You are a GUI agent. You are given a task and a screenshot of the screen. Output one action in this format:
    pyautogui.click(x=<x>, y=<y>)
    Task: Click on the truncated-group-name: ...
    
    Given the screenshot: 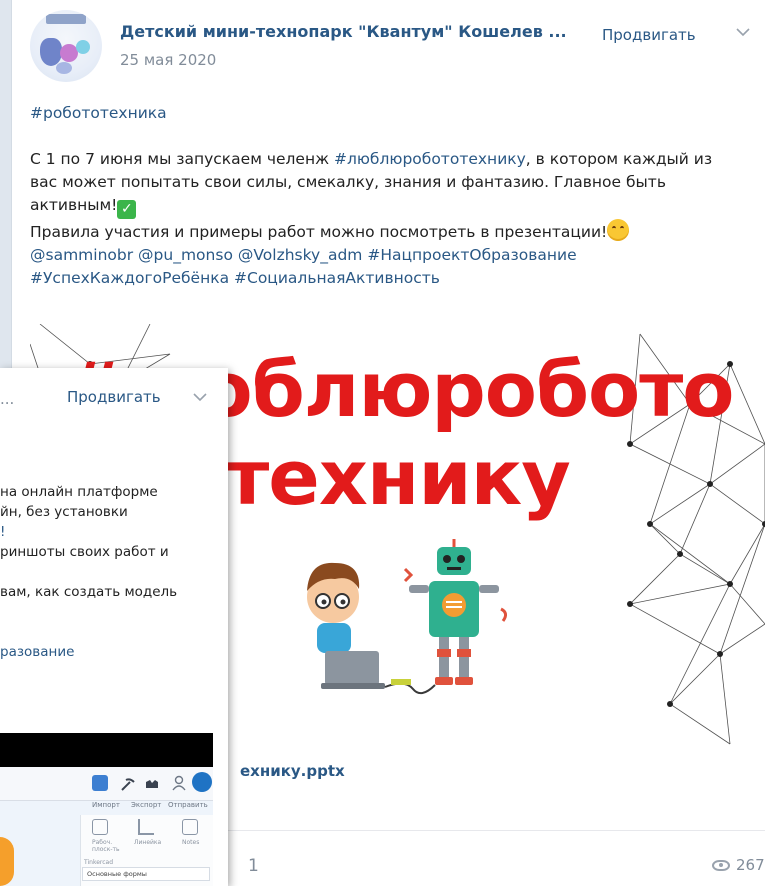 What is the action you would take?
    pyautogui.click(x=7, y=399)
    